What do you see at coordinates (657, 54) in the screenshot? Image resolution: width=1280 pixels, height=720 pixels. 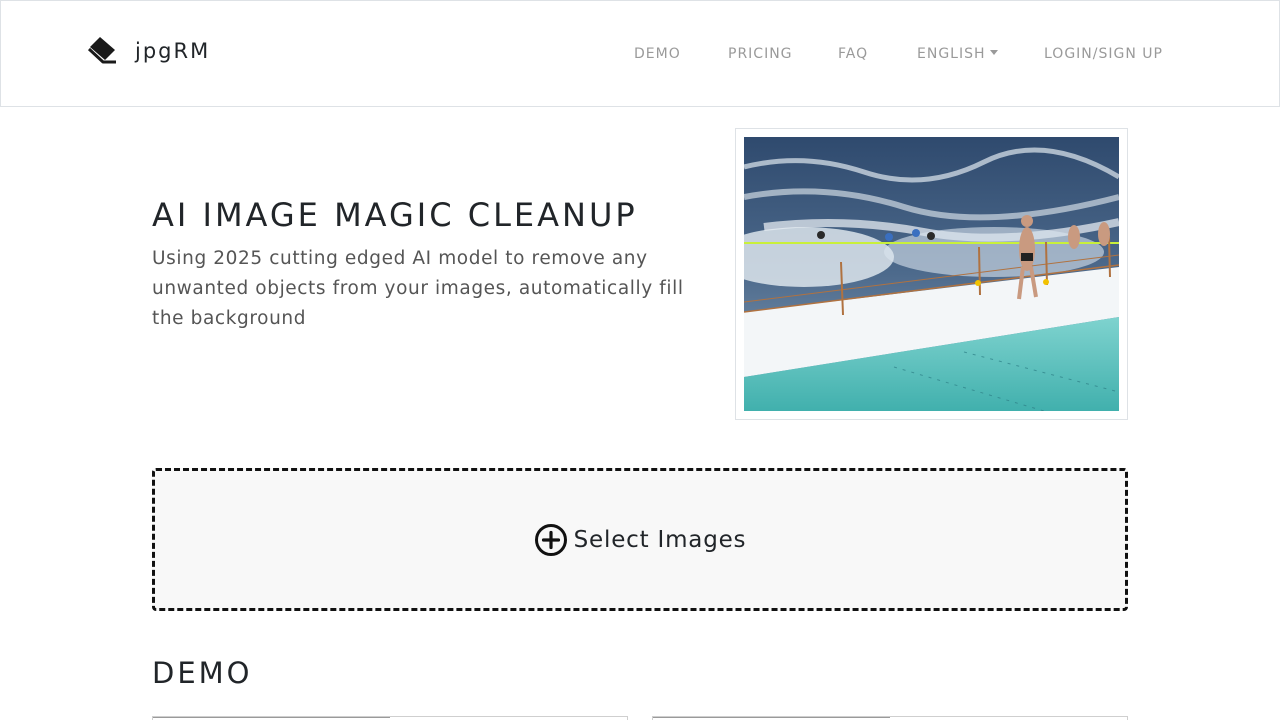 I see `nav-demo-link: DEMO` at bounding box center [657, 54].